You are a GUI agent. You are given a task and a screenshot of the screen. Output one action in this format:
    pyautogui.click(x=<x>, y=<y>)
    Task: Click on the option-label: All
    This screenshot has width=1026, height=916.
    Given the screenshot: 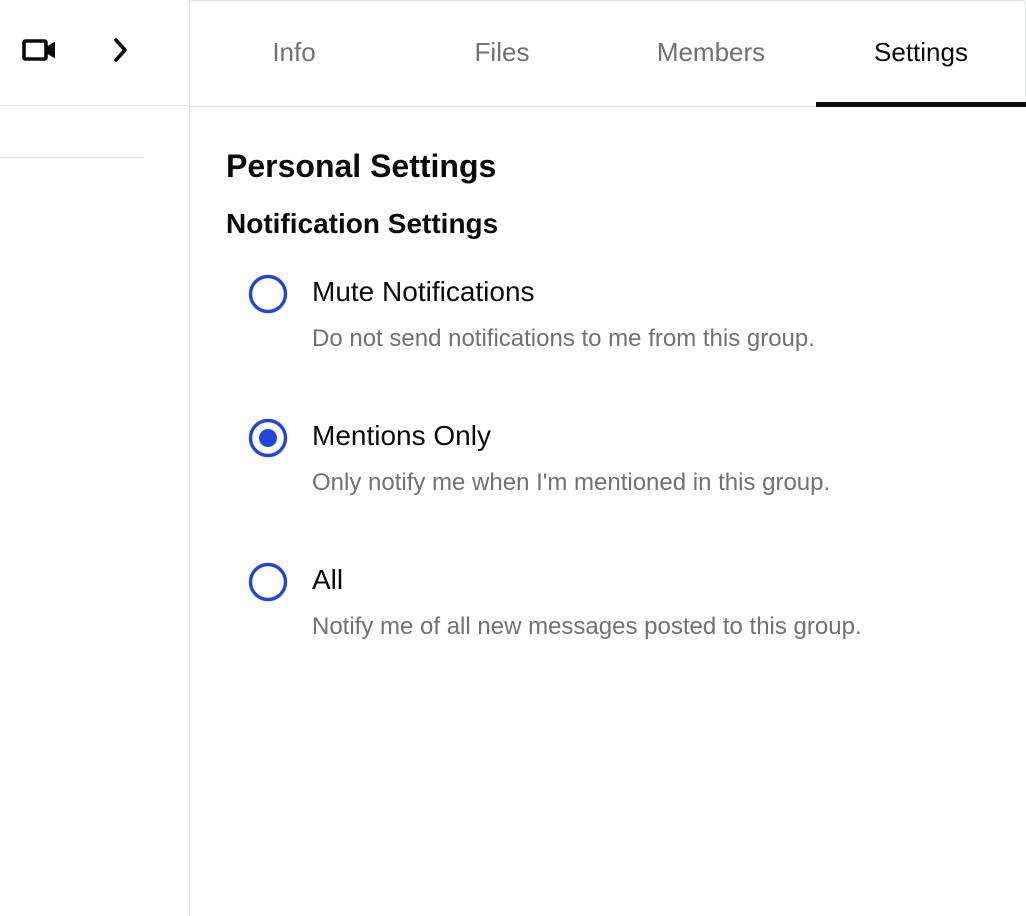 What is the action you would take?
    pyautogui.click(x=328, y=579)
    